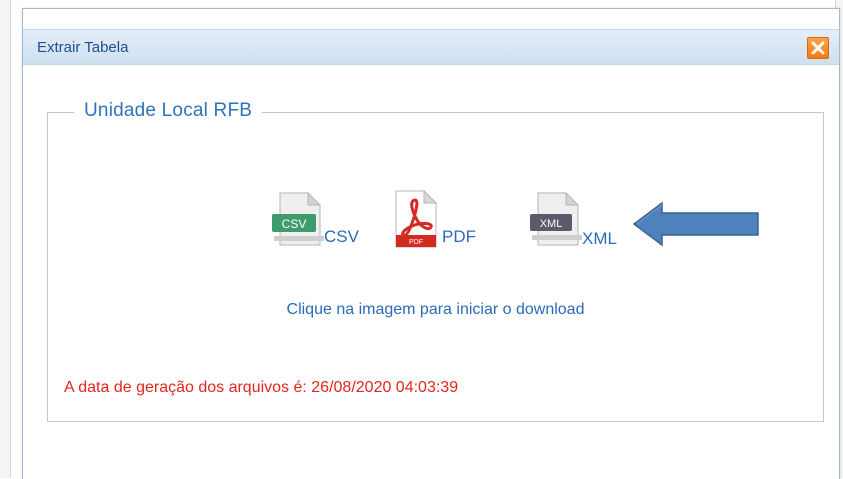 This screenshot has height=479, width=843. I want to click on dialog-titlebar: Extrair Tabela, so click(431, 47).